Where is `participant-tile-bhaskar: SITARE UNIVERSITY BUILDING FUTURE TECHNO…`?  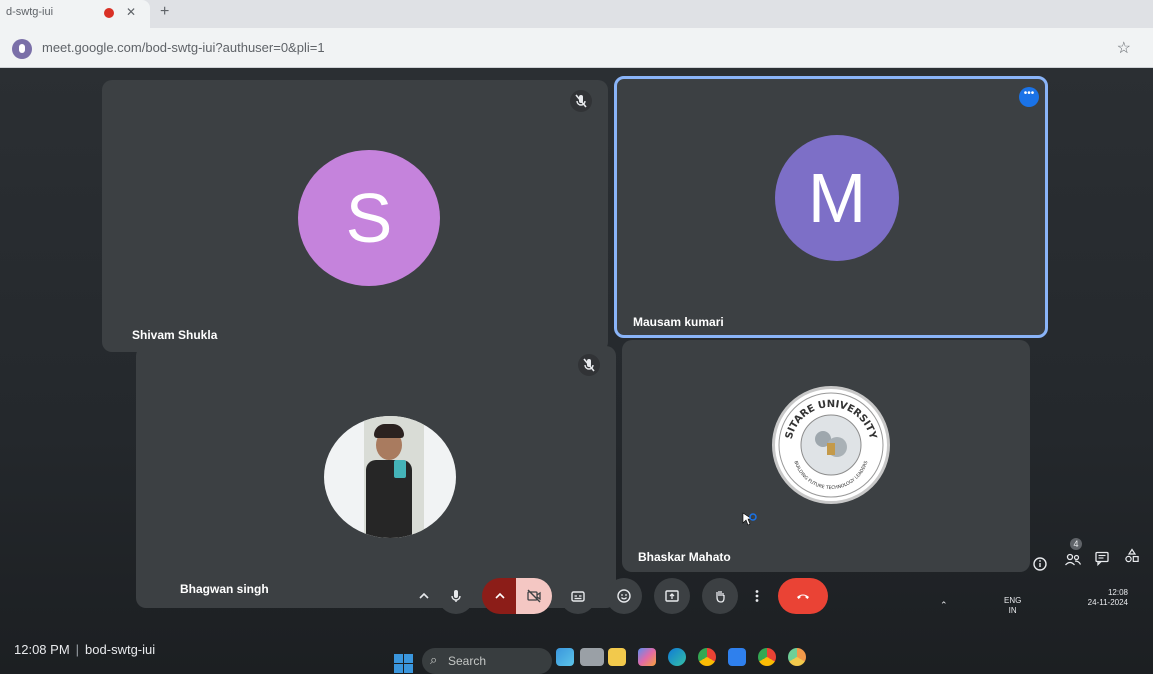 participant-tile-bhaskar: SITARE UNIVERSITY BUILDING FUTURE TECHNO… is located at coordinates (826, 456).